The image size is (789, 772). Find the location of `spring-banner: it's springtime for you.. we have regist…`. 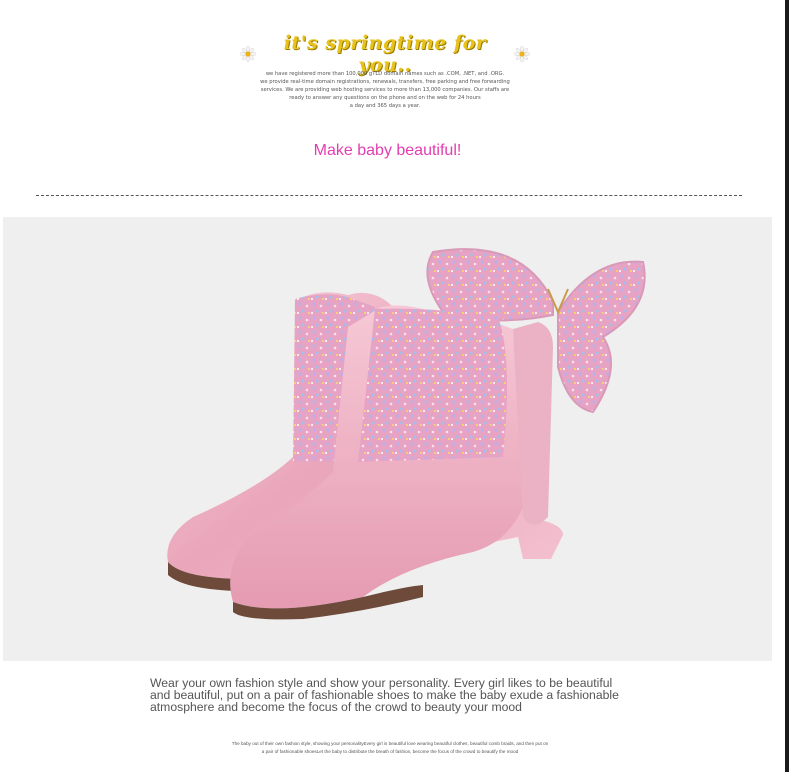

spring-banner: it's springtime for you.. we have regist… is located at coordinates (385, 73).